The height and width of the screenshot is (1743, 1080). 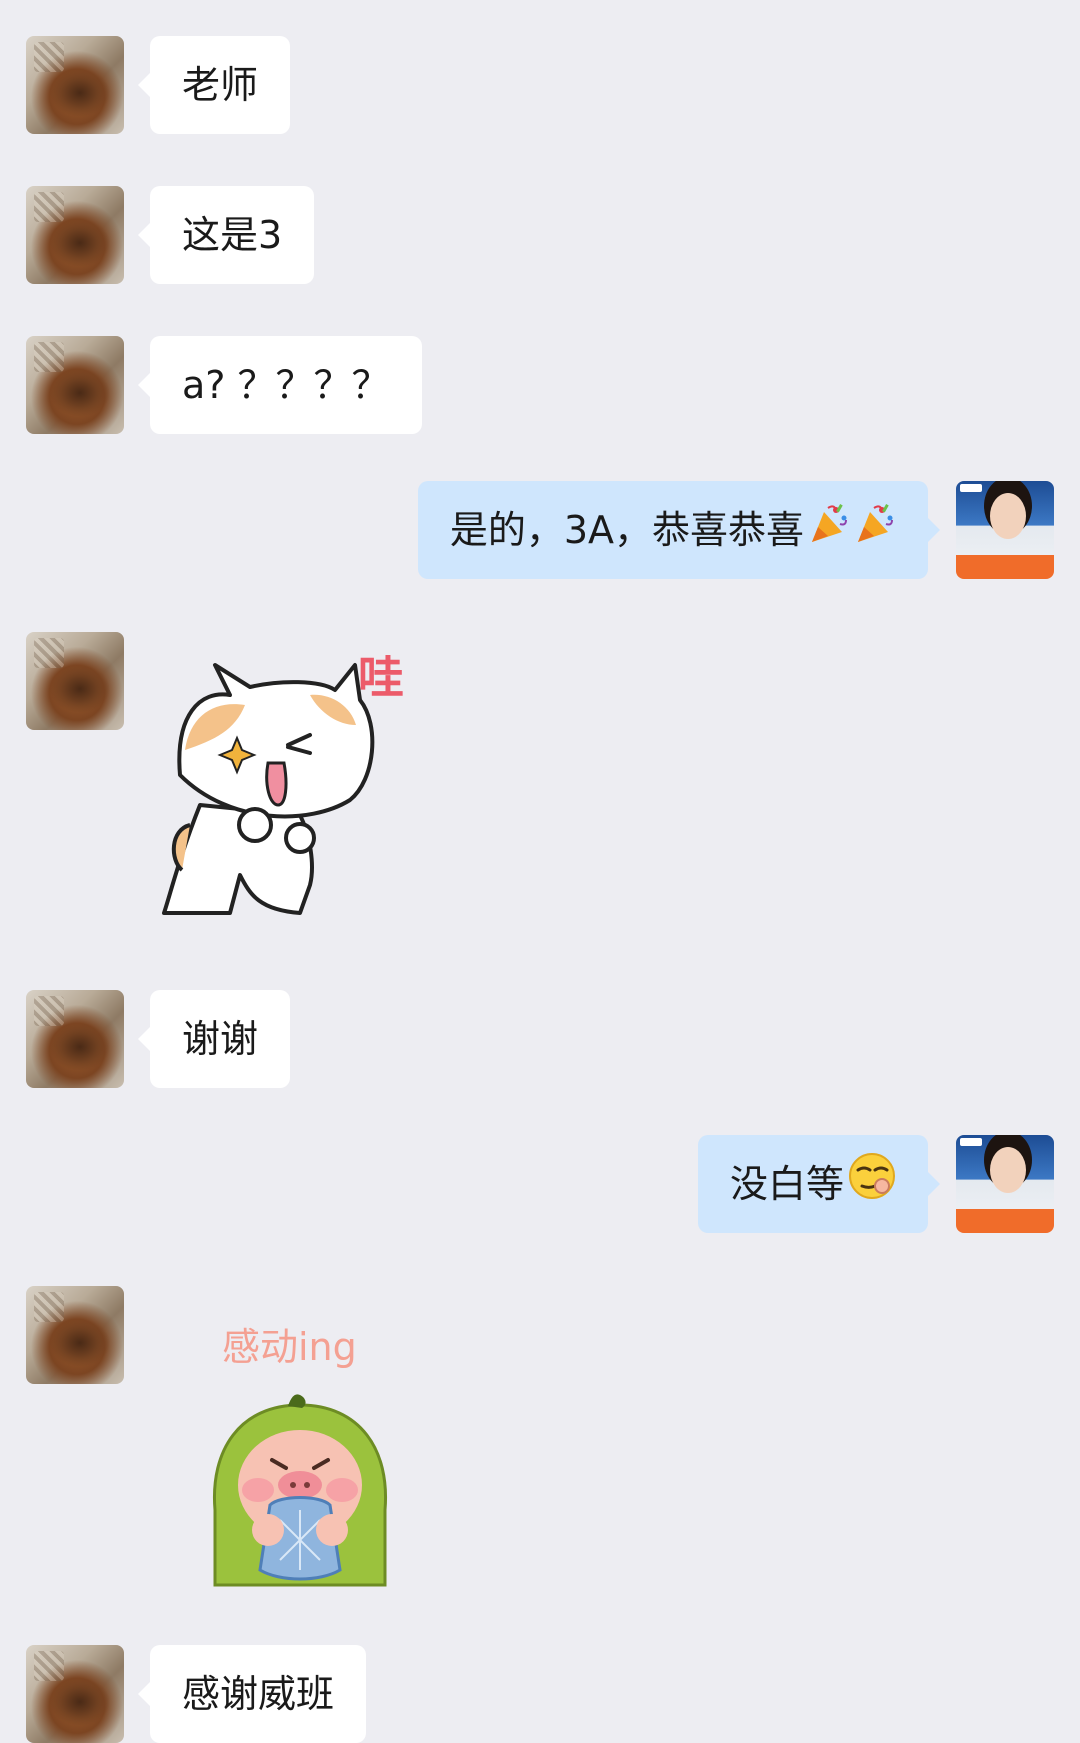 I want to click on message-text: 是的，3A，恭喜恭喜, so click(x=626, y=530).